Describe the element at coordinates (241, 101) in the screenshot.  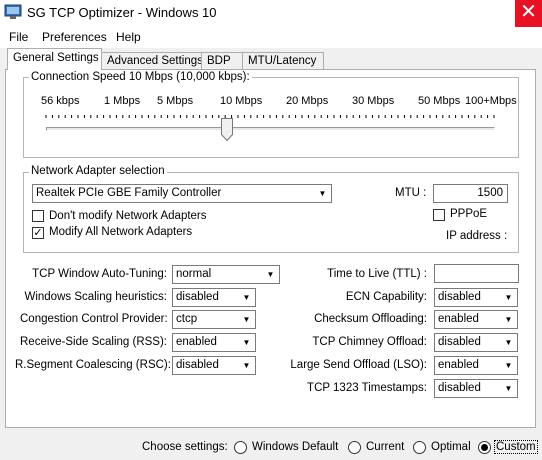
I see `speed-tick-label: 10 Mbps` at that location.